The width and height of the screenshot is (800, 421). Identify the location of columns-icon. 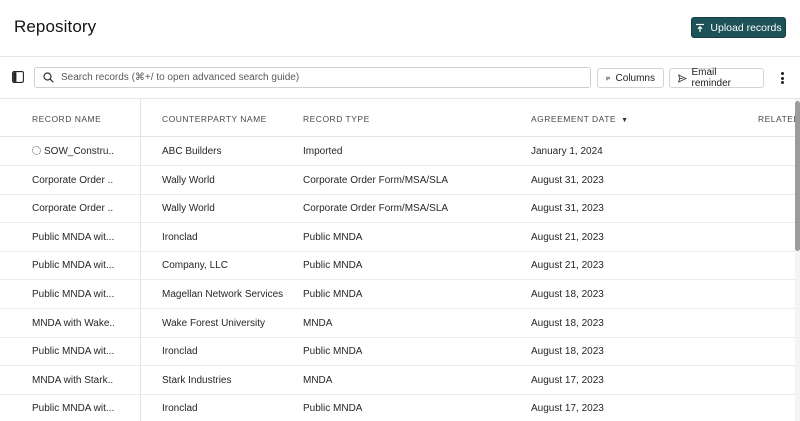
(608, 78).